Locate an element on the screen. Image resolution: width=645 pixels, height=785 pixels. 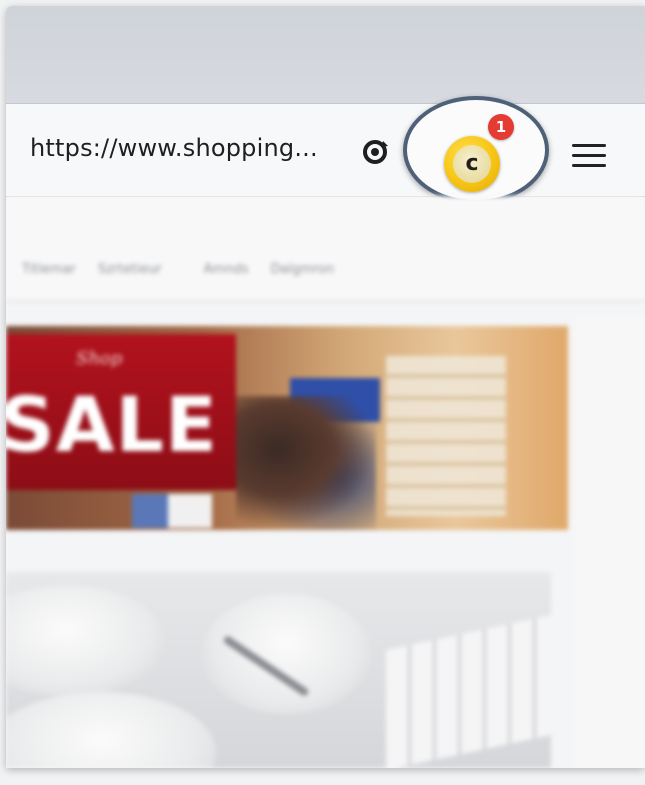
nav-item: Titlemar is located at coordinates (49, 269).